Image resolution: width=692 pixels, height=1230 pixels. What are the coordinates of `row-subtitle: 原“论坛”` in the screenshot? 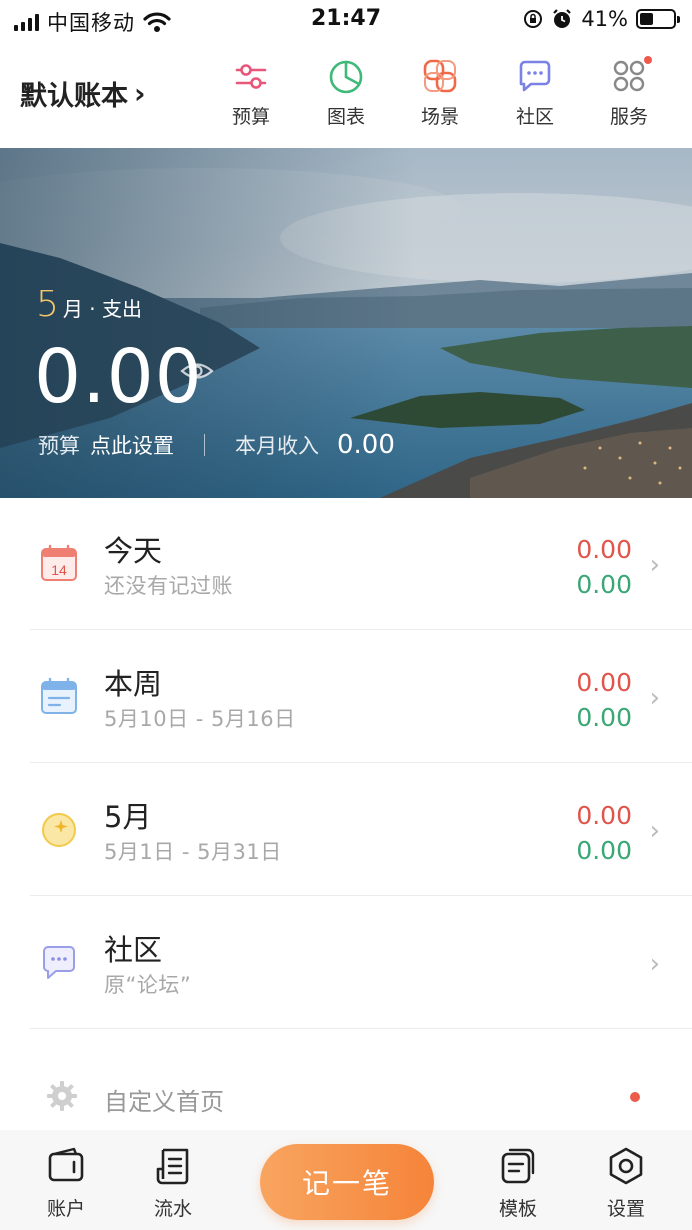 It's located at (148, 985).